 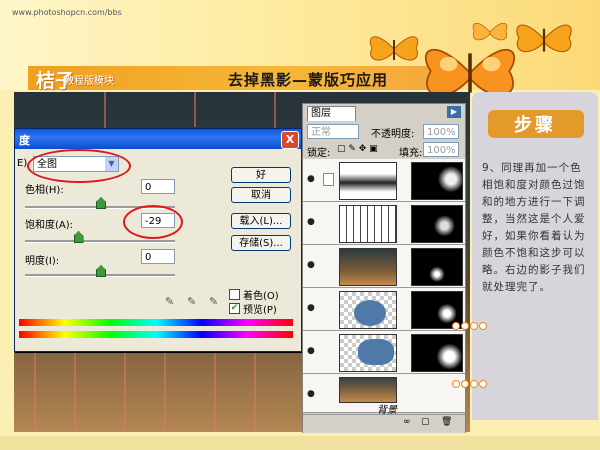 What do you see at coordinates (89, 81) in the screenshot?
I see `module-subtitle: 教程版模块` at bounding box center [89, 81].